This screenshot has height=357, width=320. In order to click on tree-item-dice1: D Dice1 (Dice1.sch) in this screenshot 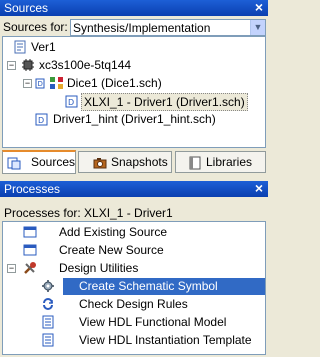, I will do `click(135, 83)`.